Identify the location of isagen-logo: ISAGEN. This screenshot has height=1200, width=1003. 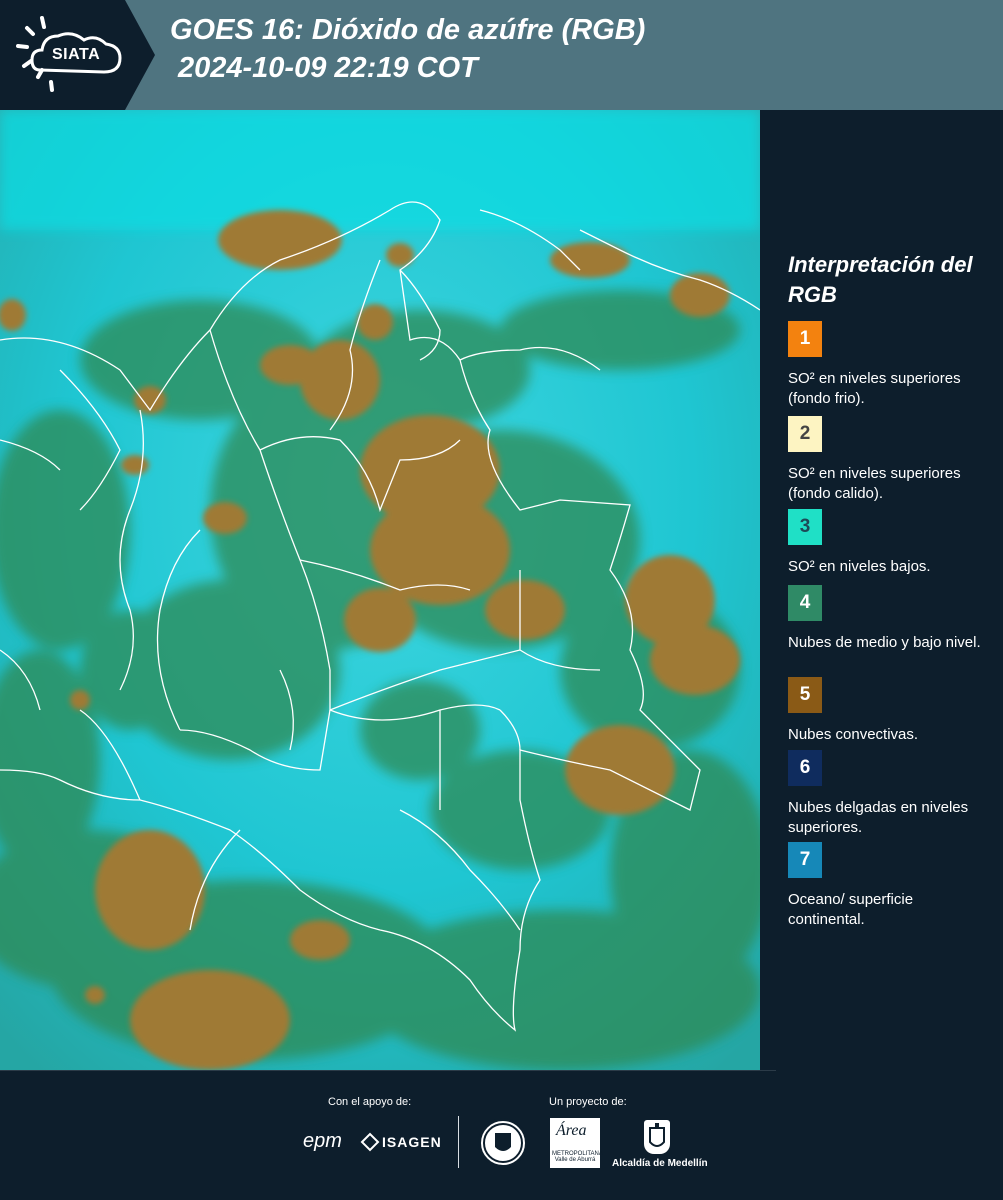
(412, 1142).